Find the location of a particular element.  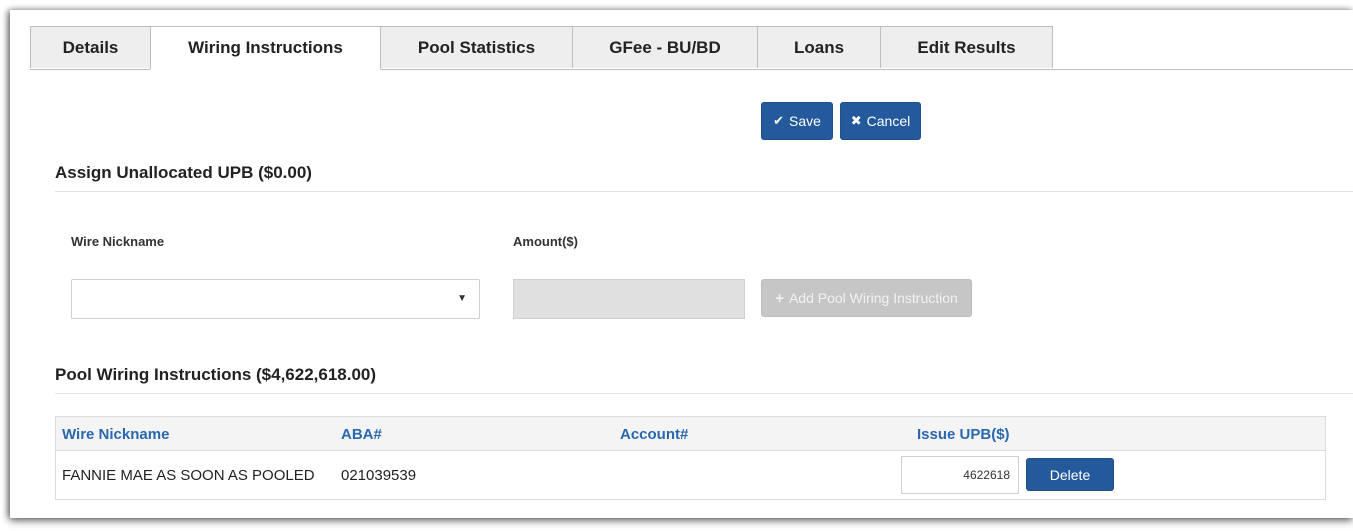

pool-wiring-instructions-title: Pool Wiring Instructions ($4,622,618.00) is located at coordinates (216, 374).